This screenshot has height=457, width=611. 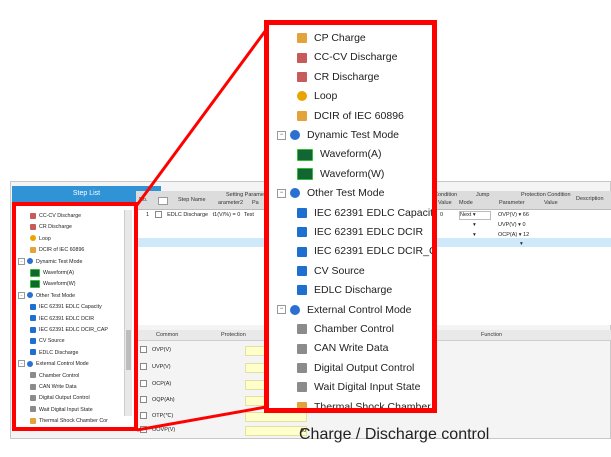 I want to click on tree-item: DCIR of IEC 60896, so click(x=350, y=116).